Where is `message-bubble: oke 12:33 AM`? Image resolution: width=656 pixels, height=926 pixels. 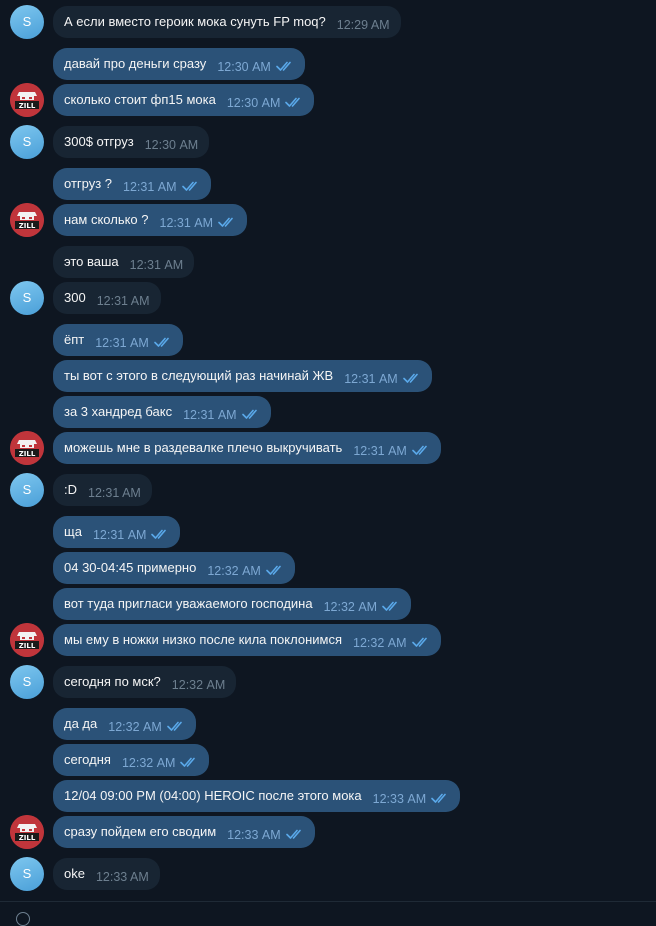
message-bubble: oke 12:33 AM is located at coordinates (106, 874).